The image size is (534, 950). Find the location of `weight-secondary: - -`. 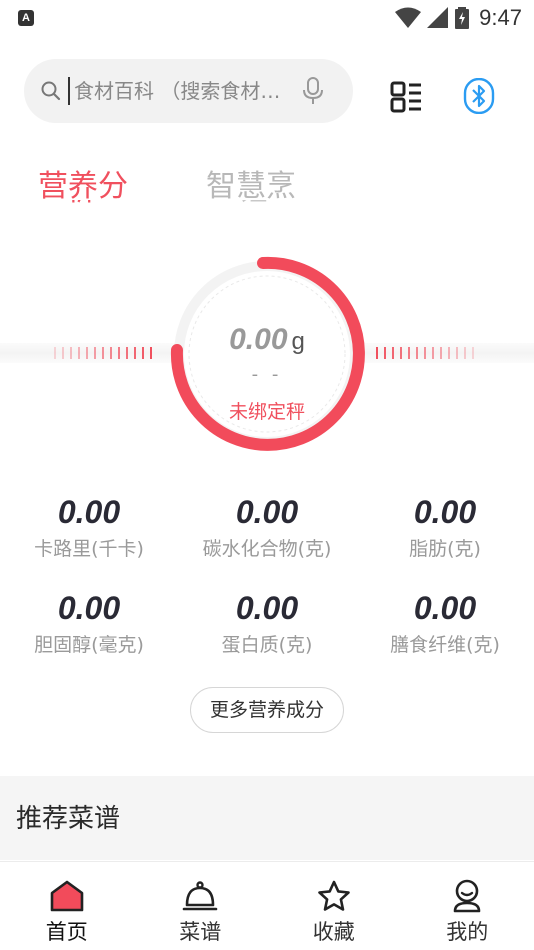

weight-secondary: - - is located at coordinates (267, 374).